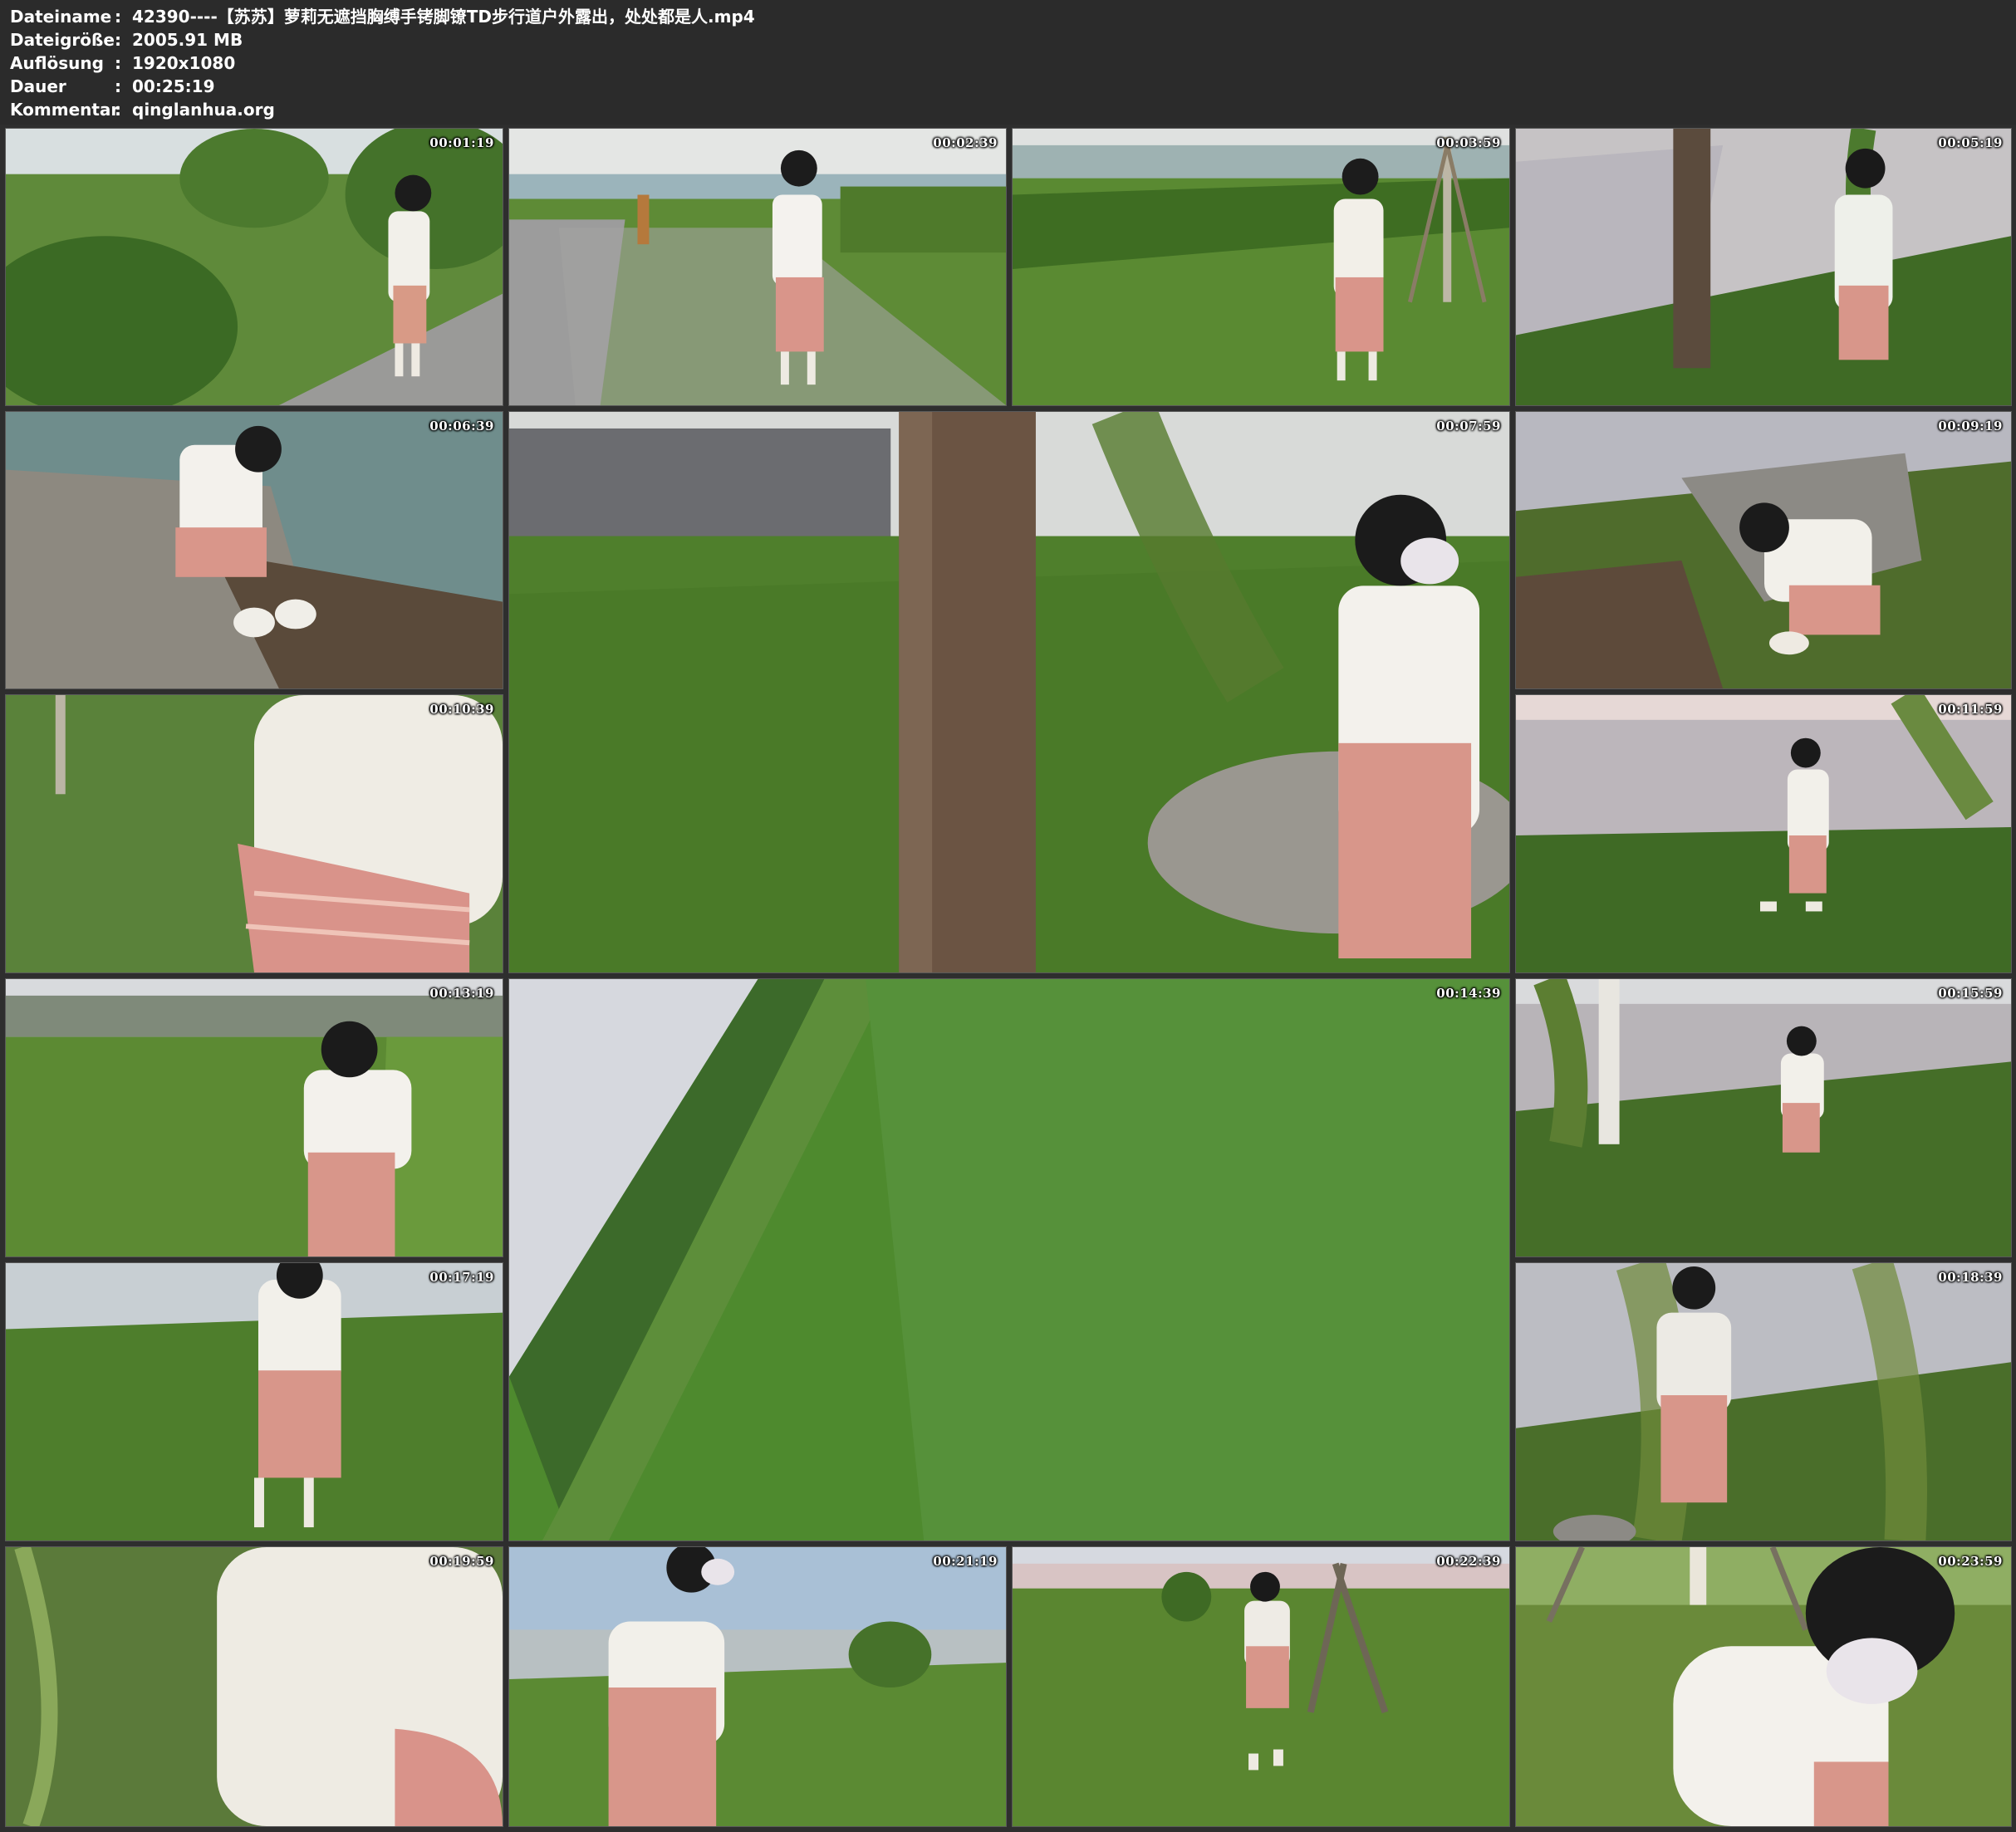 The image size is (2016, 1832). I want to click on meta-key: Dauer, so click(38, 86).